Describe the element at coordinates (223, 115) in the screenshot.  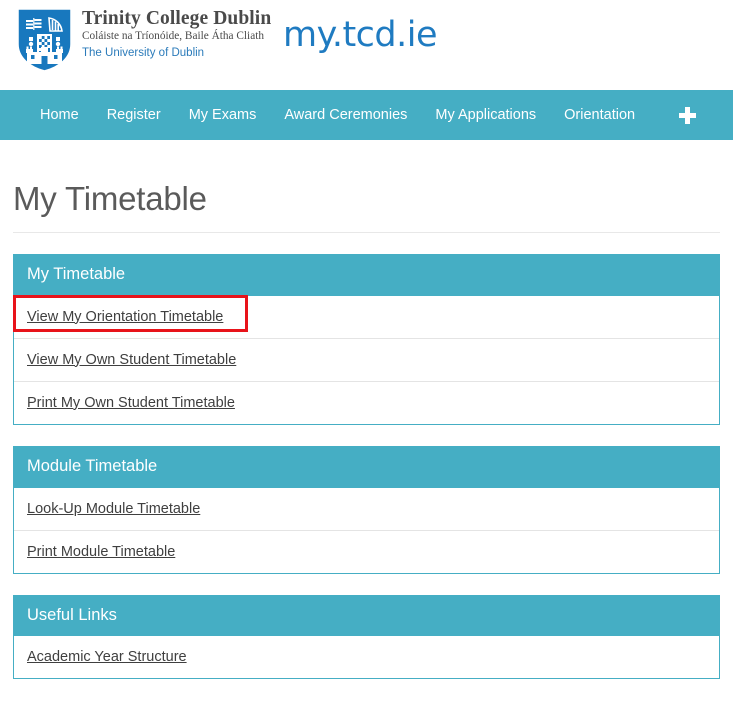
I see `nav-item-my-exams: My Exams` at that location.